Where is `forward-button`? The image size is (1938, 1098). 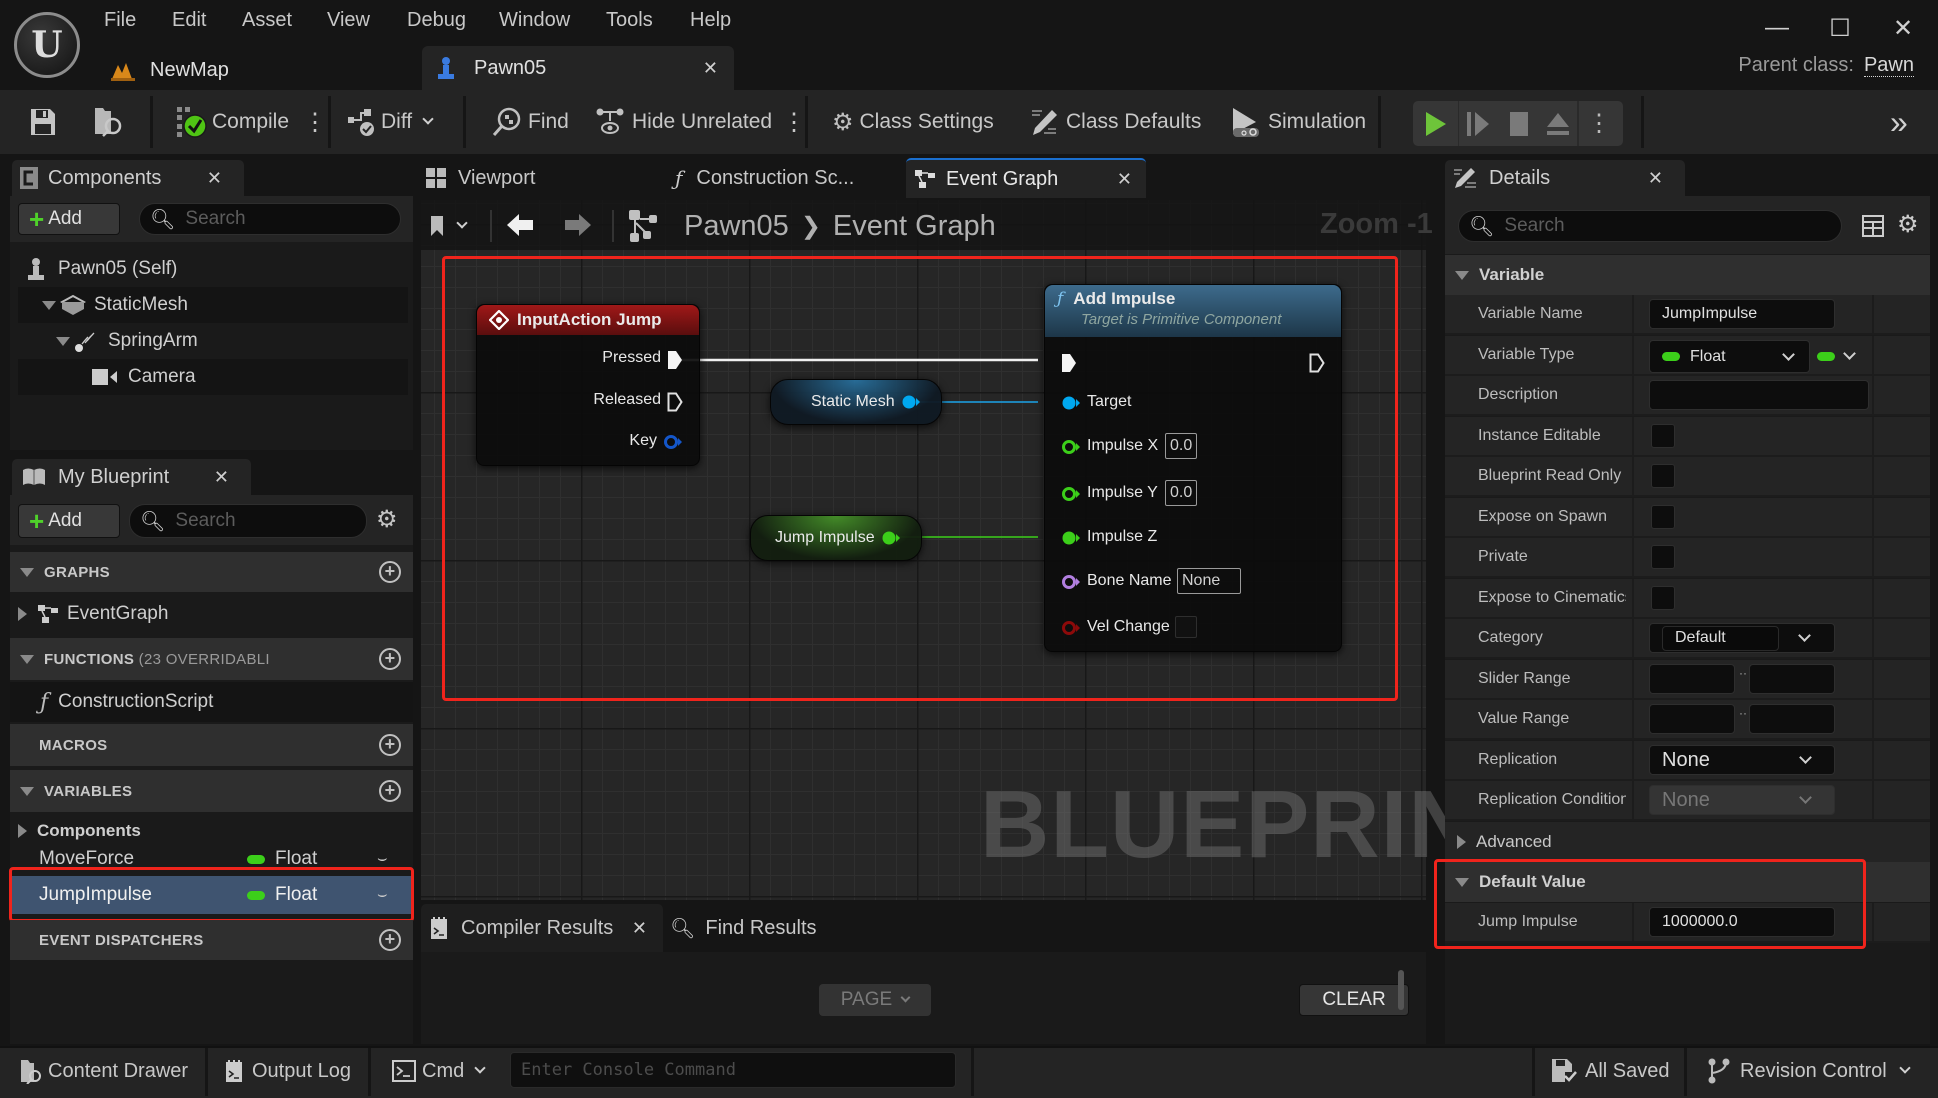
forward-button is located at coordinates (578, 228).